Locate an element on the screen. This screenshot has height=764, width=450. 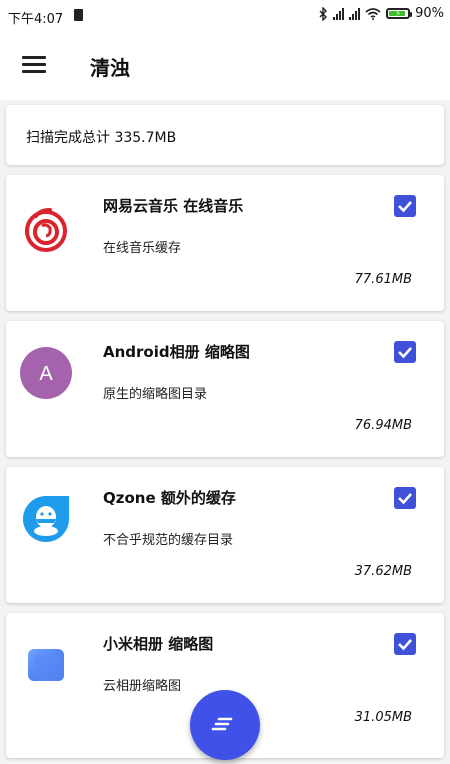
app-bar: 清浊 is located at coordinates (225, 66).